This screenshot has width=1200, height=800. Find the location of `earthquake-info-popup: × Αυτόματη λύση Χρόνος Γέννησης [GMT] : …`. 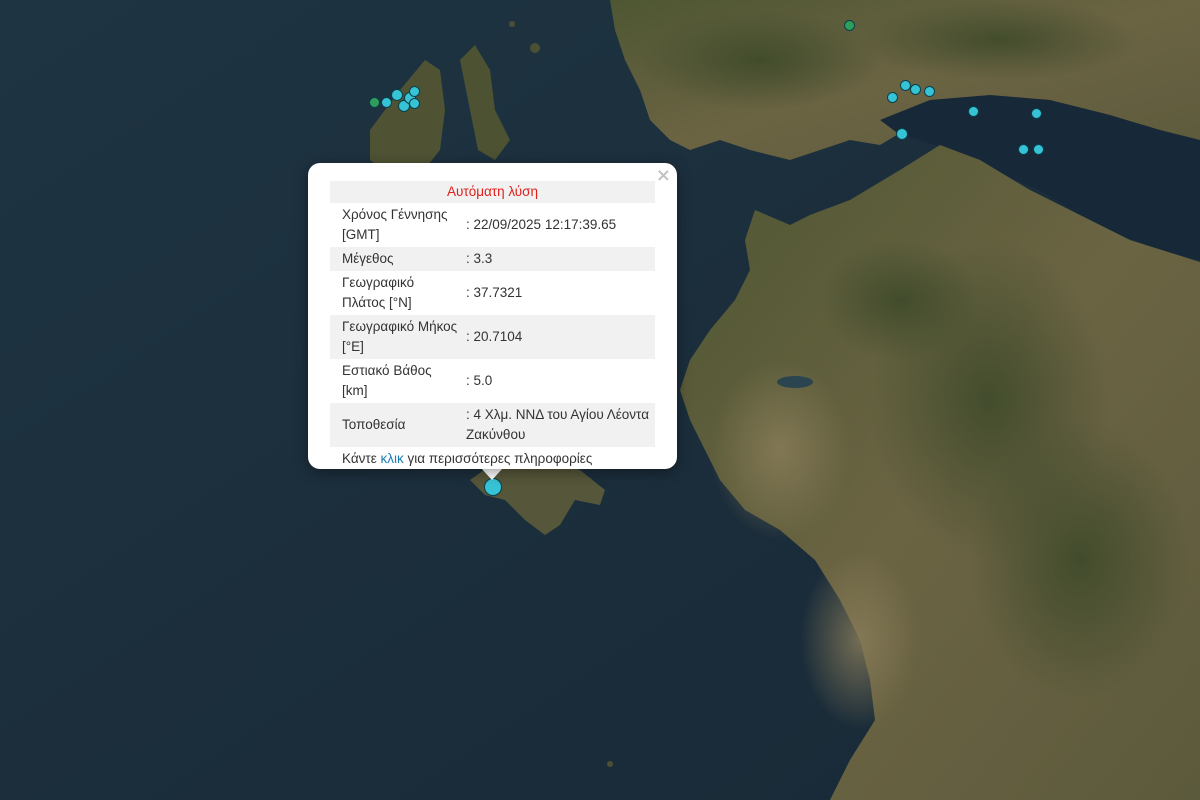

earthquake-info-popup: × Αυτόματη λύση Χρόνος Γέννησης [GMT] : … is located at coordinates (492, 316).